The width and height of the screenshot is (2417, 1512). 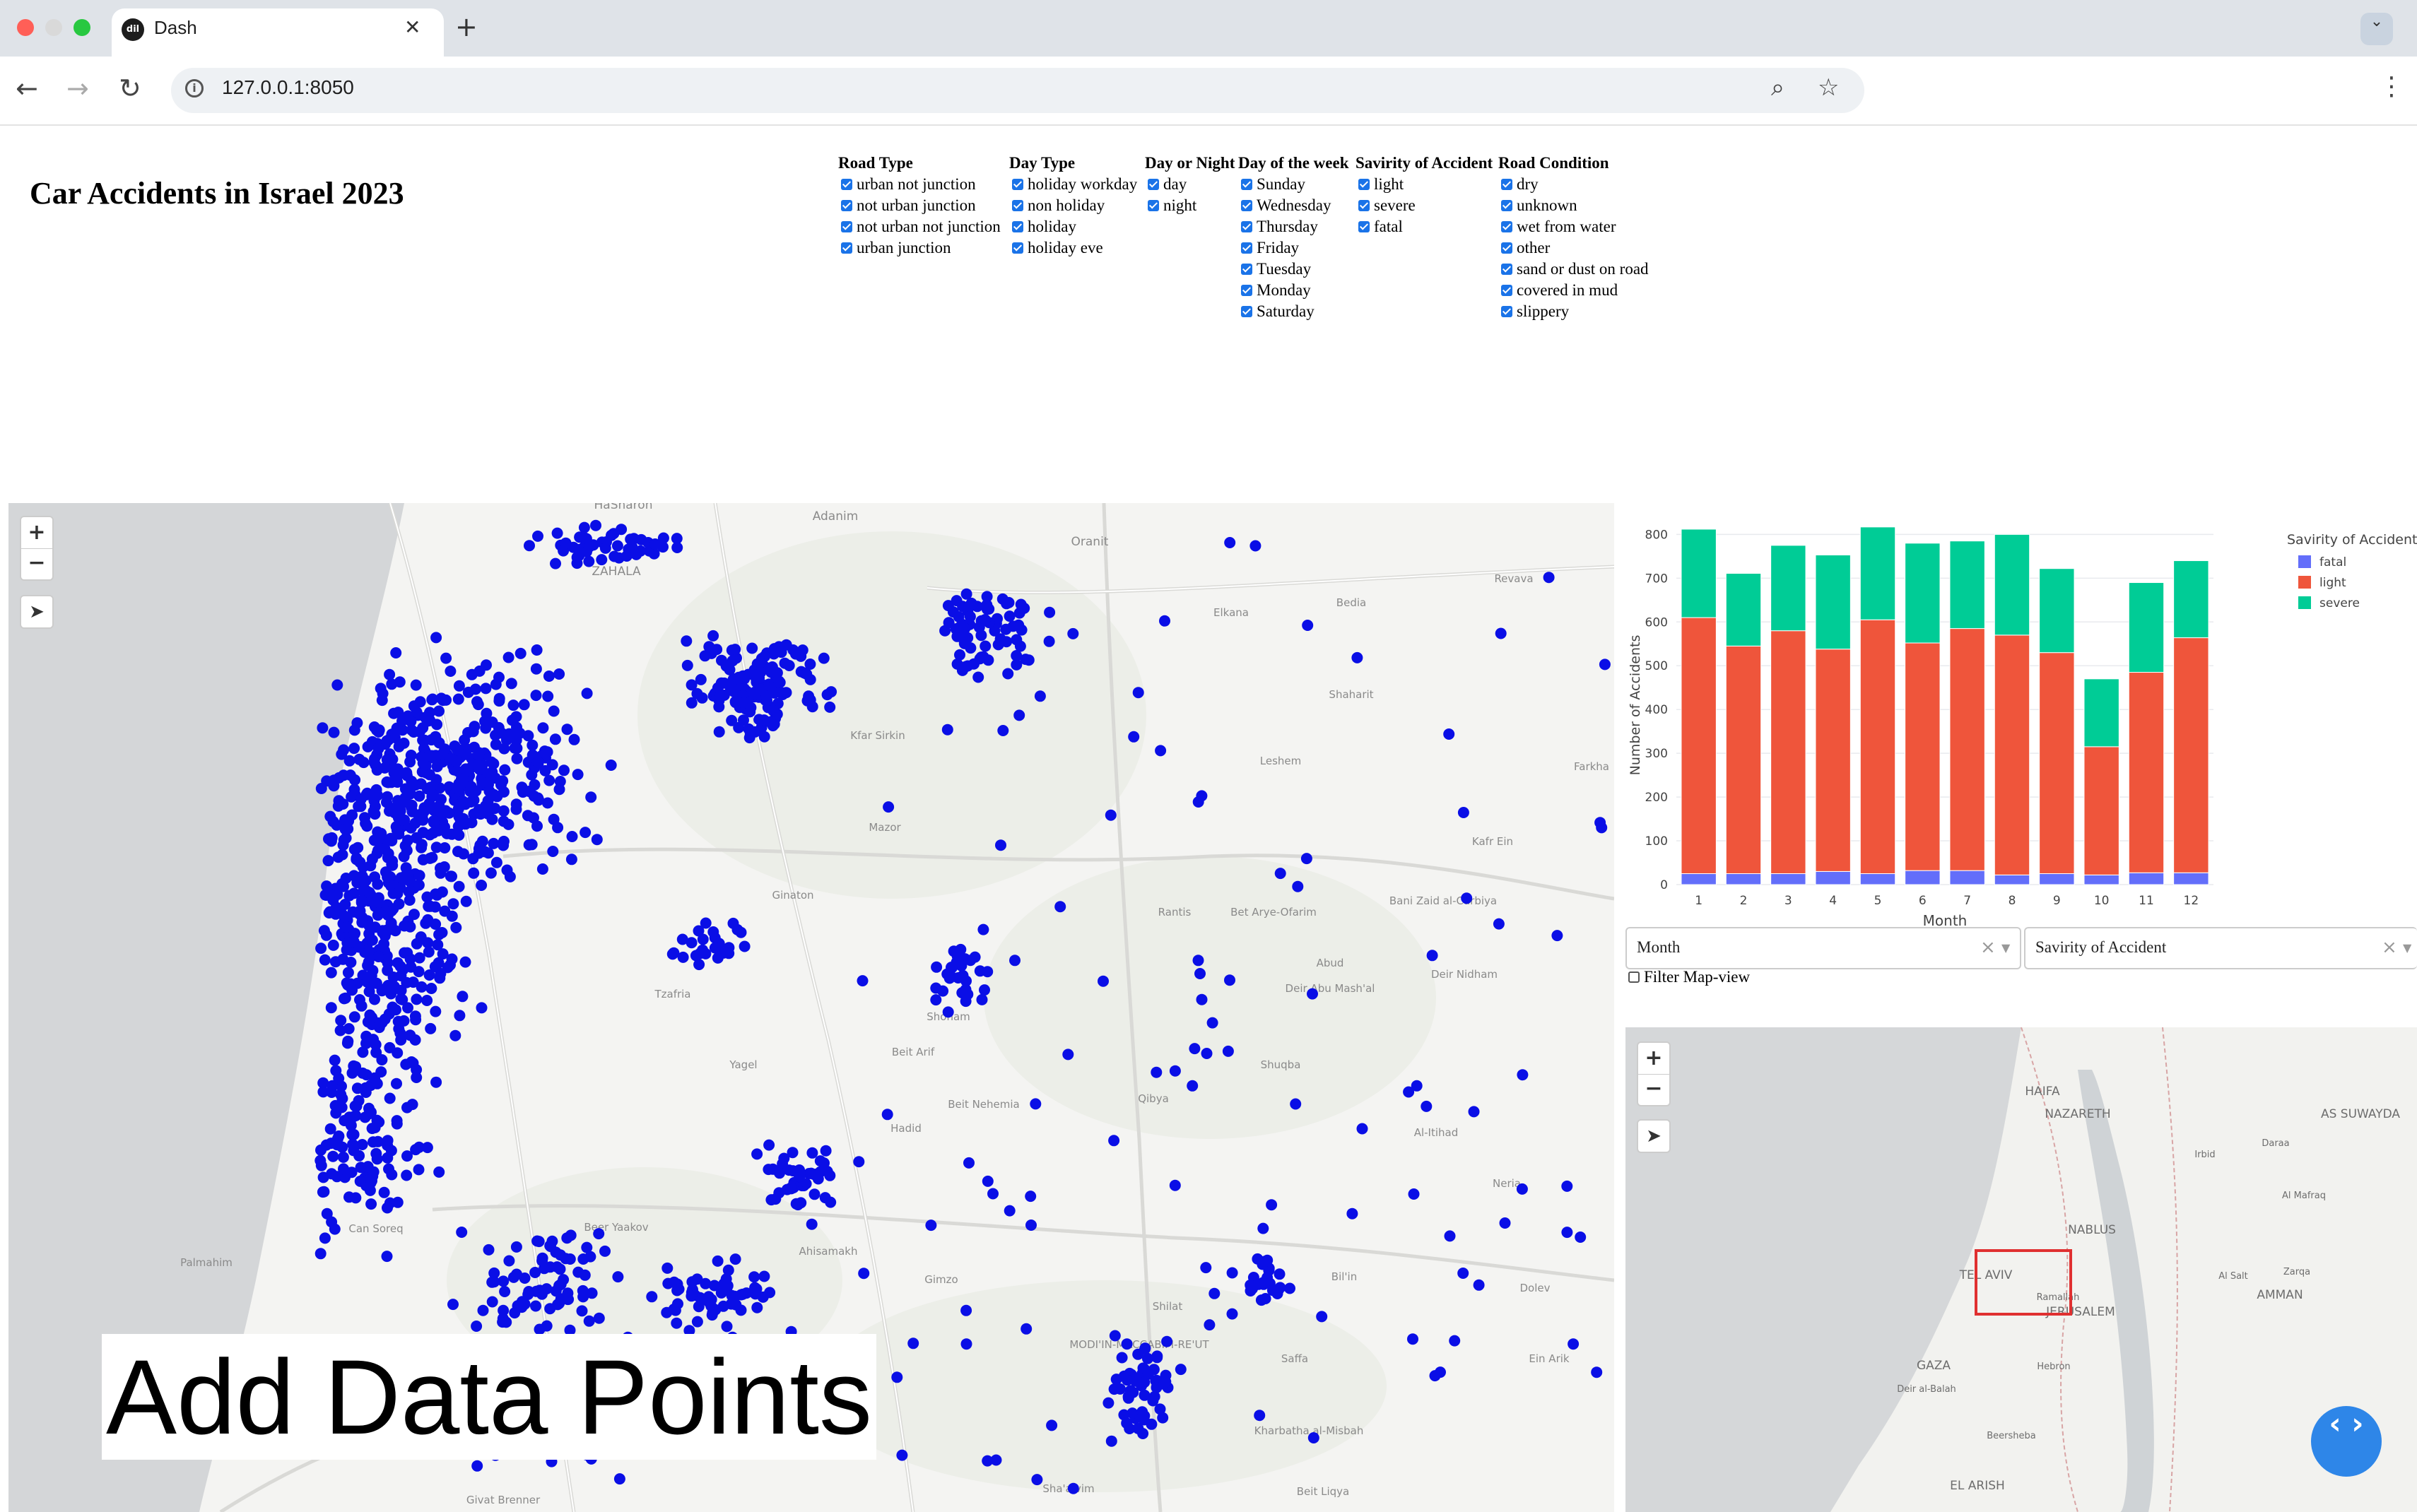 What do you see at coordinates (82, 27) in the screenshot?
I see `maximize-window-button` at bounding box center [82, 27].